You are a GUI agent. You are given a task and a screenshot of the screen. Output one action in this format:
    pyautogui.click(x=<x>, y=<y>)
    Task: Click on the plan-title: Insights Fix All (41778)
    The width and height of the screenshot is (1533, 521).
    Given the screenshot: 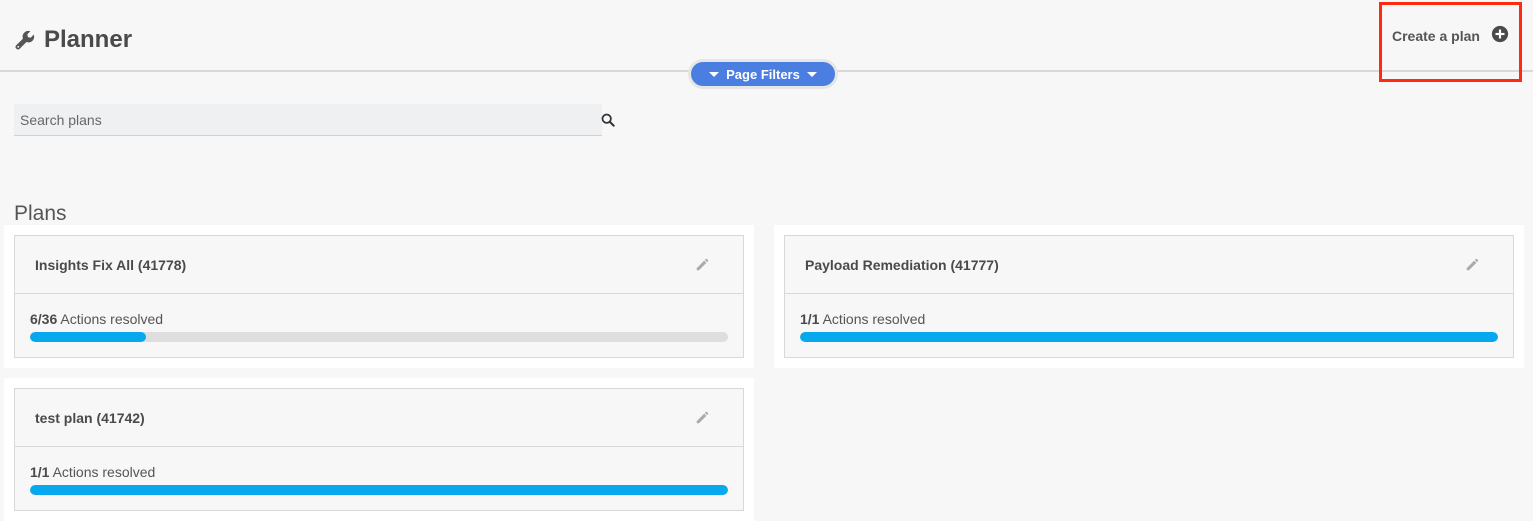 What is the action you would take?
    pyautogui.click(x=110, y=265)
    